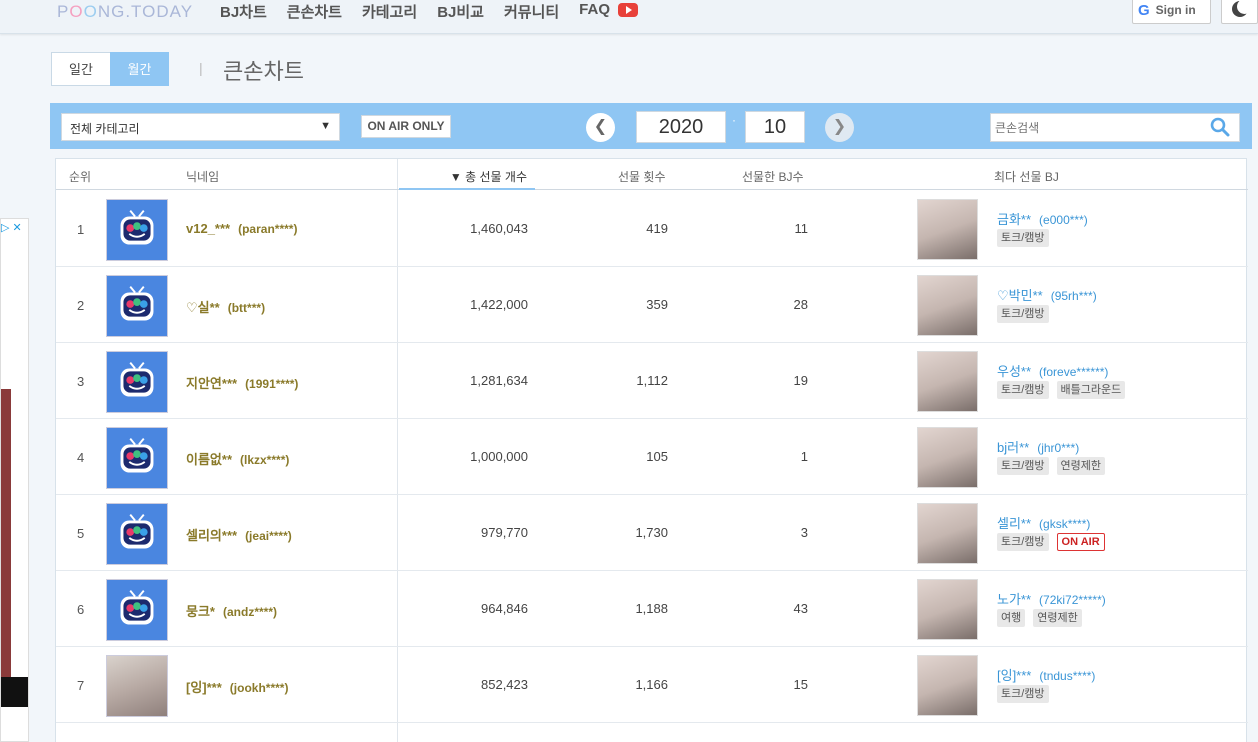 This screenshot has width=1258, height=742. Describe the element at coordinates (628, 10) in the screenshot. I see `youtube-icon` at that location.